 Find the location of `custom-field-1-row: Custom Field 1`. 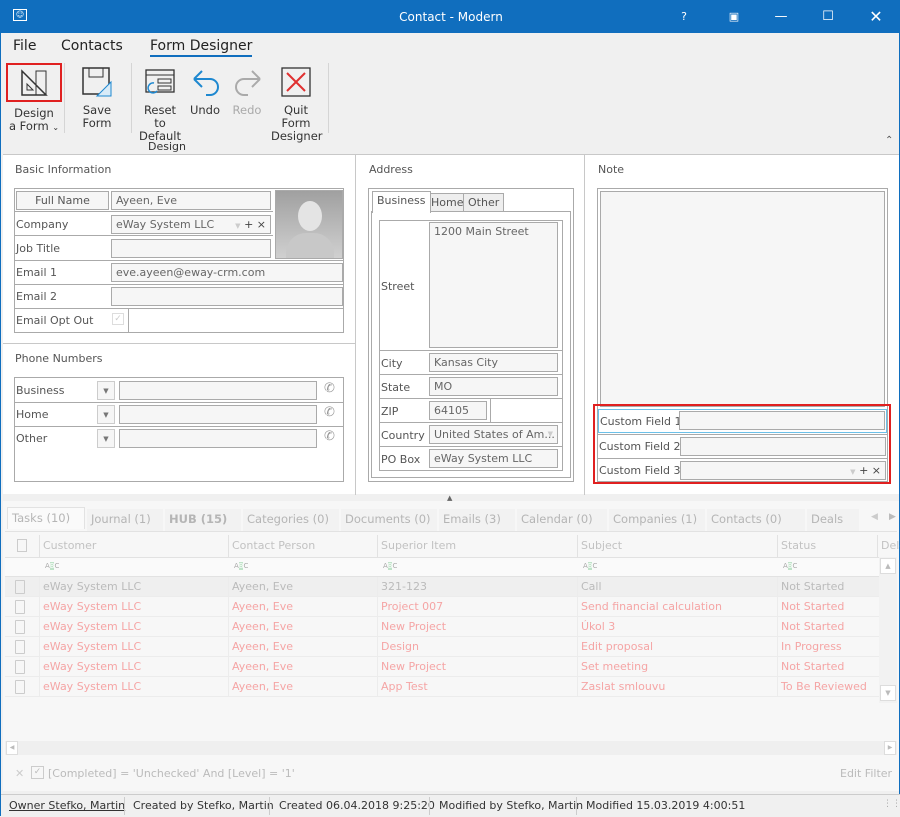

custom-field-1-row: Custom Field 1 is located at coordinates (742, 421).